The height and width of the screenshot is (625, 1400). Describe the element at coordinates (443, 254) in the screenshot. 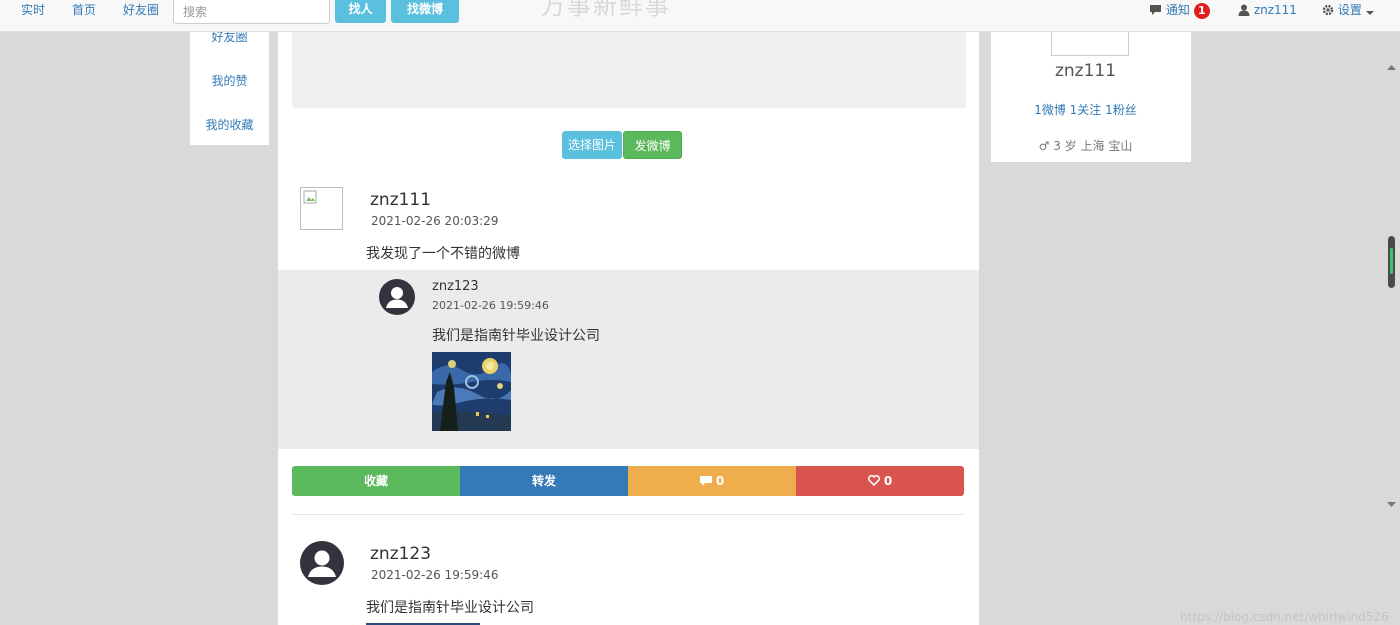

I see `post-content: 我发现了一个不错的微博` at that location.